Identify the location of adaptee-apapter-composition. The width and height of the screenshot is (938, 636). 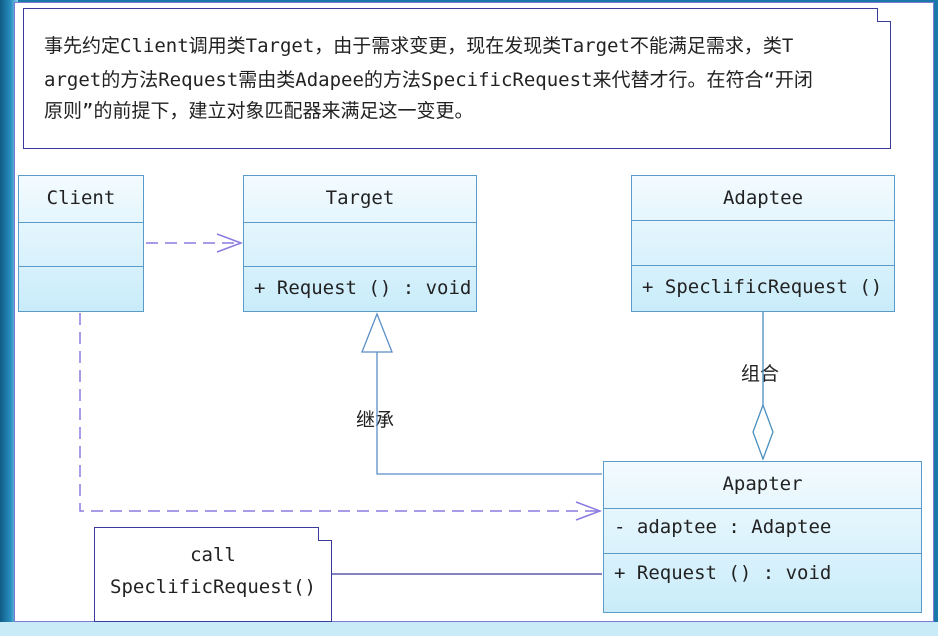
(763, 386).